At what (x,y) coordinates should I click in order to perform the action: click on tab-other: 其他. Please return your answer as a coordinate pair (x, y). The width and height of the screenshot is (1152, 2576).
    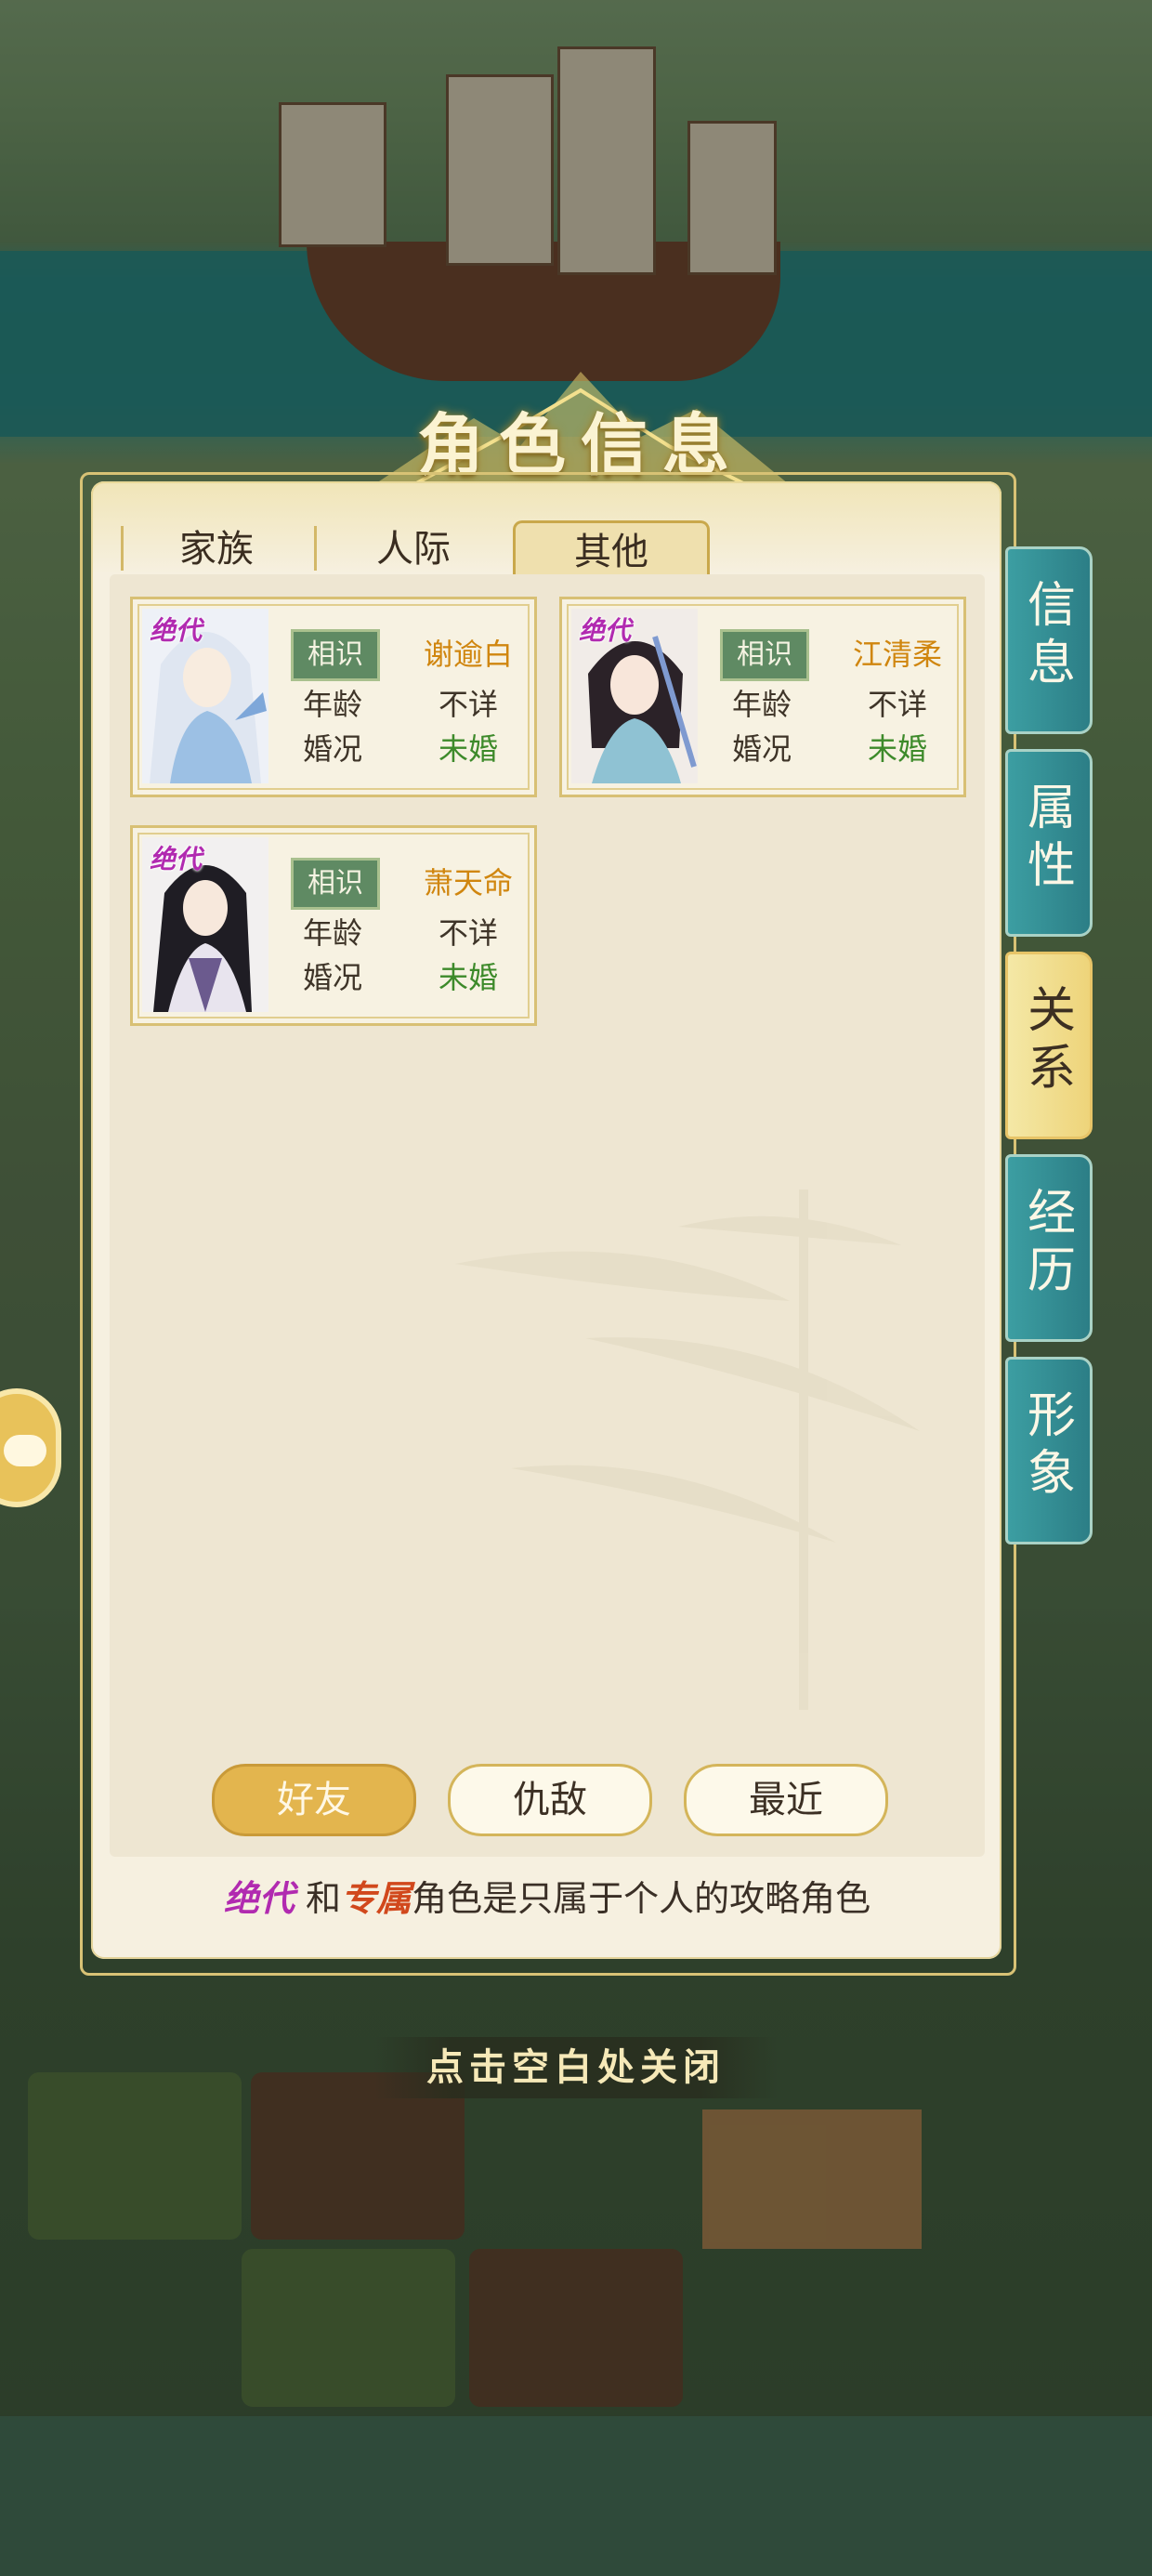
    Looking at the image, I should click on (611, 547).